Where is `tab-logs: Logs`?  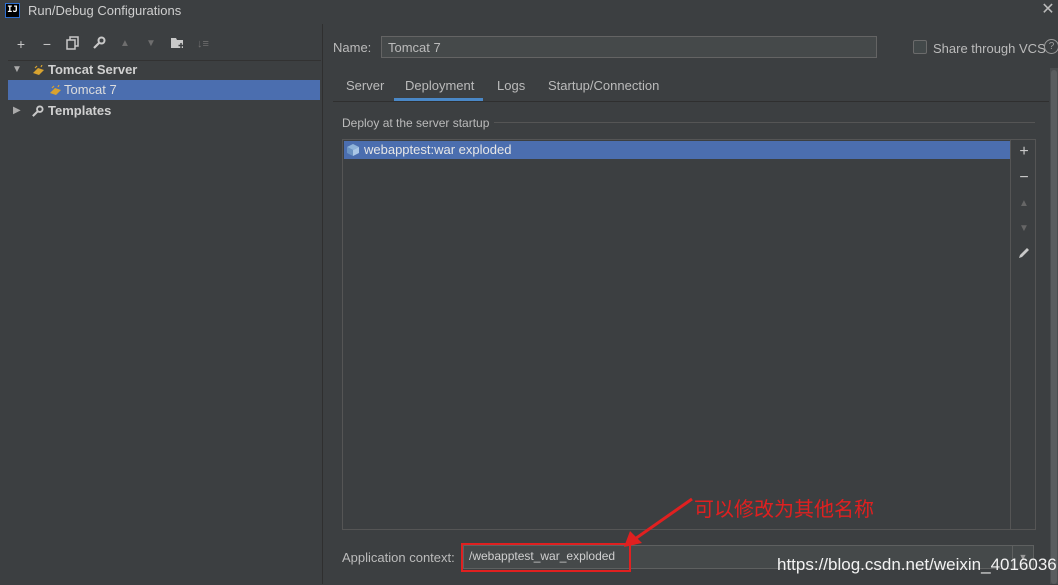 tab-logs: Logs is located at coordinates (511, 90).